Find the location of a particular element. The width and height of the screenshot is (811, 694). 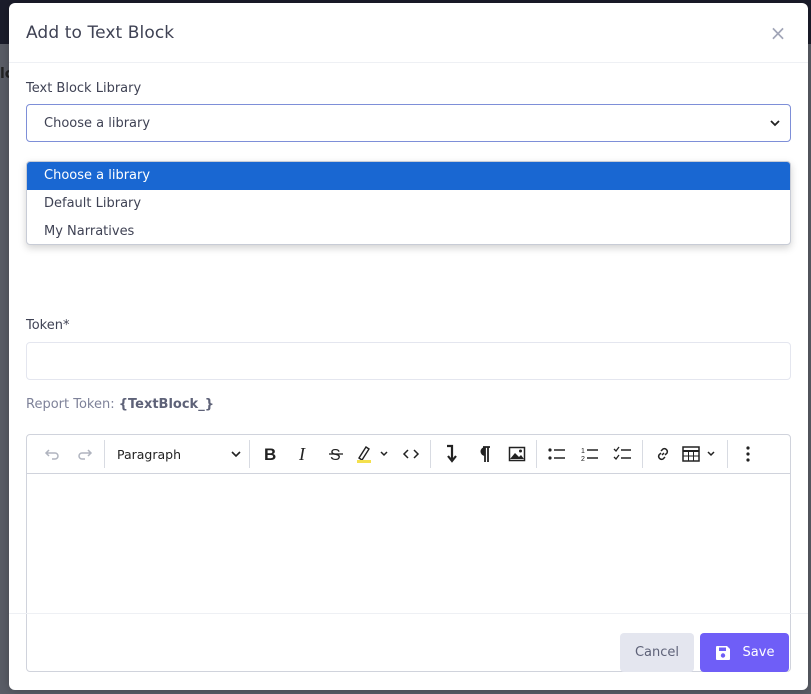

bold-icon: B is located at coordinates (269, 454).